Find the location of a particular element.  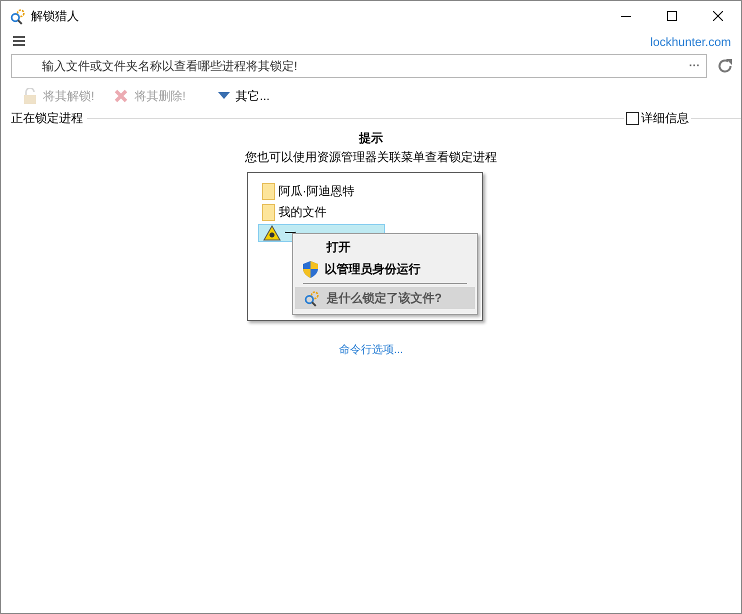

browse-button: ··· is located at coordinates (694, 66).